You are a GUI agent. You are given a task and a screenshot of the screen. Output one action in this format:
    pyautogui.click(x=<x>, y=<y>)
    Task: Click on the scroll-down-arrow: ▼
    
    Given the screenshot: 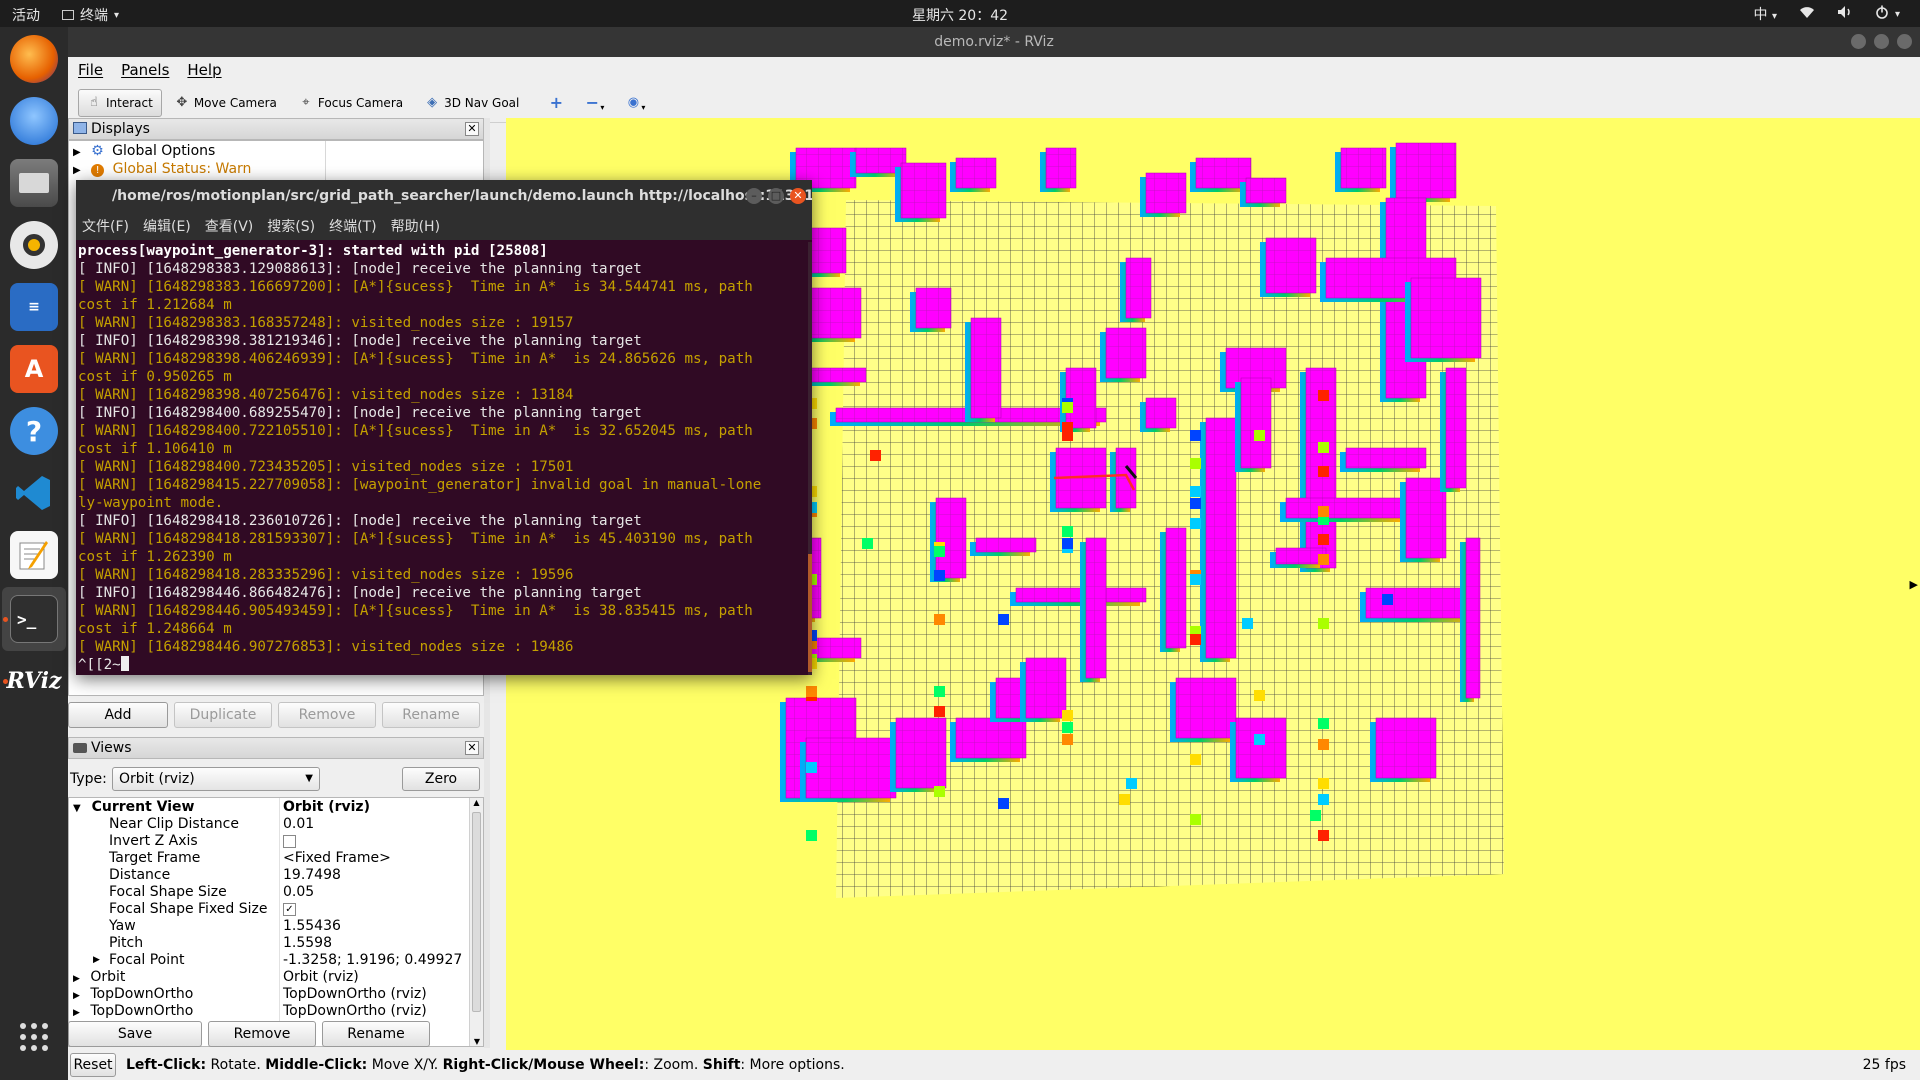 What is the action you would take?
    pyautogui.click(x=476, y=1041)
    